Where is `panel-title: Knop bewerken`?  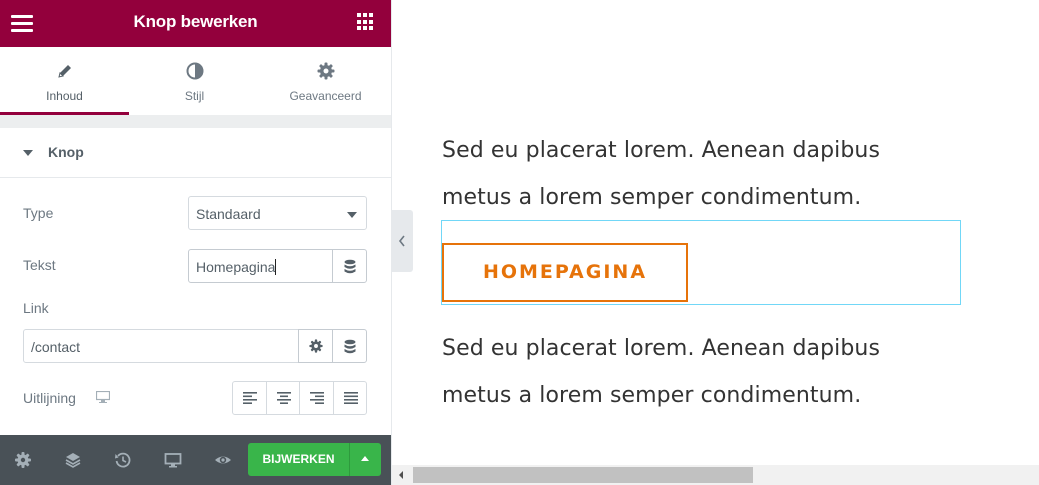
panel-title: Knop bewerken is located at coordinates (195, 21).